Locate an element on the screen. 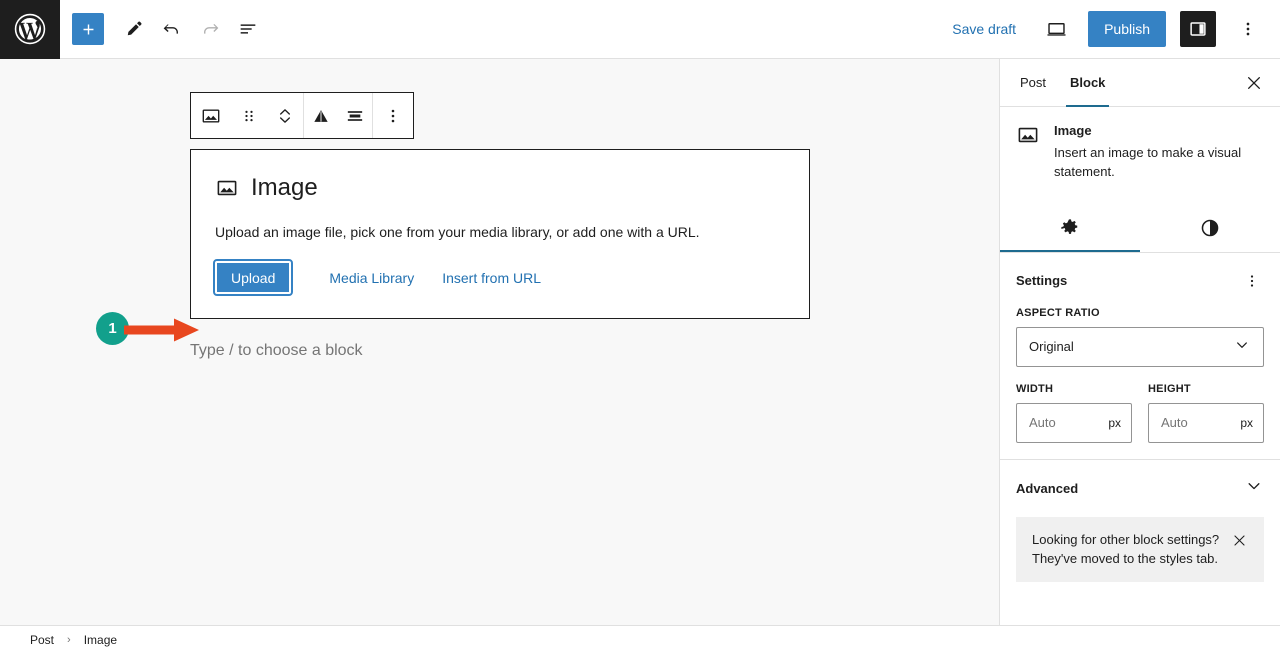 The width and height of the screenshot is (1280, 653). undo-arrow-icon is located at coordinates (170, 29).